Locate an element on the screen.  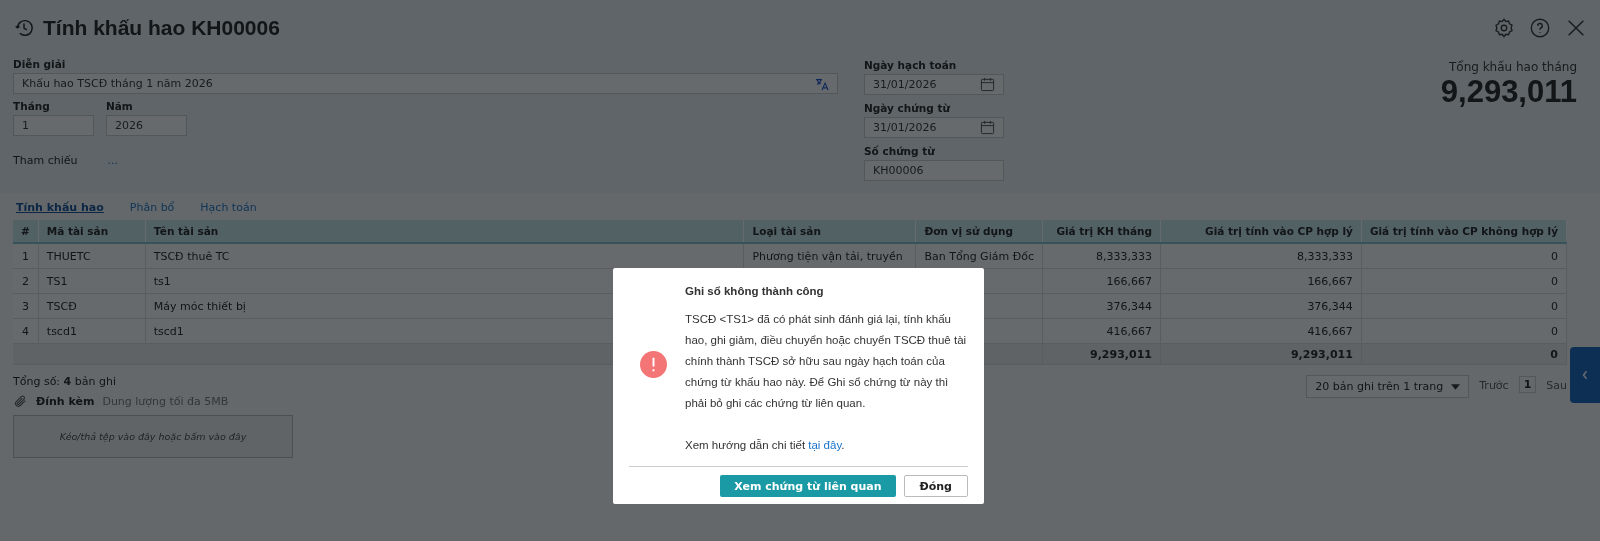
year-field: 2026 is located at coordinates (146, 125).